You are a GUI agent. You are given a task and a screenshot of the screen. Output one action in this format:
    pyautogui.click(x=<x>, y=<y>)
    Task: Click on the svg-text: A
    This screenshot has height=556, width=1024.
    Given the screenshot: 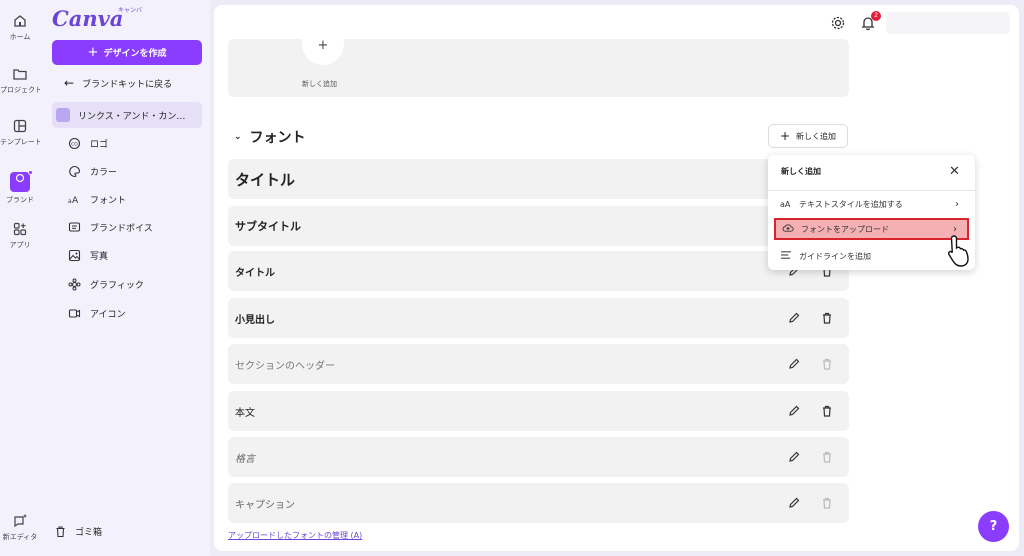 What is the action you would take?
    pyautogui.click(x=75, y=201)
    